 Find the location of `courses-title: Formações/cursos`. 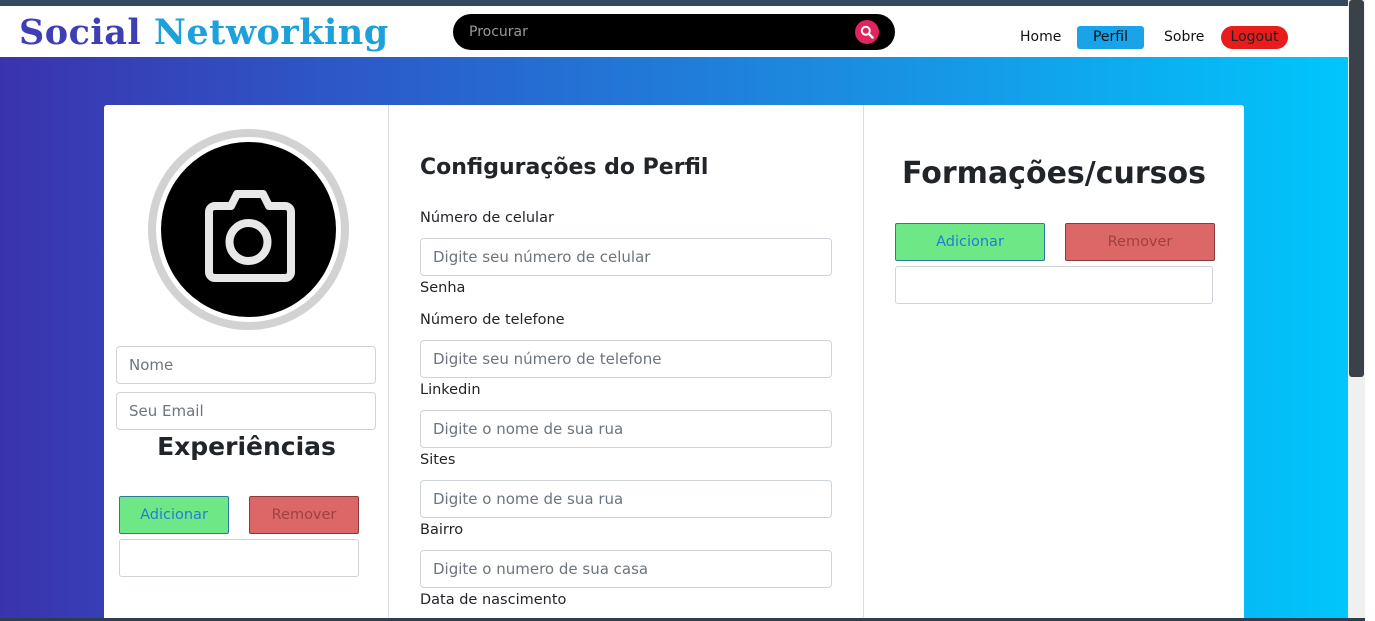

courses-title: Formações/cursos is located at coordinates (1054, 173).